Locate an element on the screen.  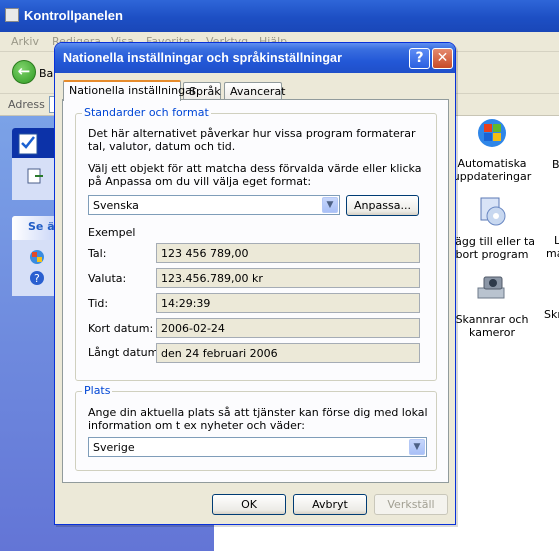
help-icon: ? is located at coordinates (419, 58).